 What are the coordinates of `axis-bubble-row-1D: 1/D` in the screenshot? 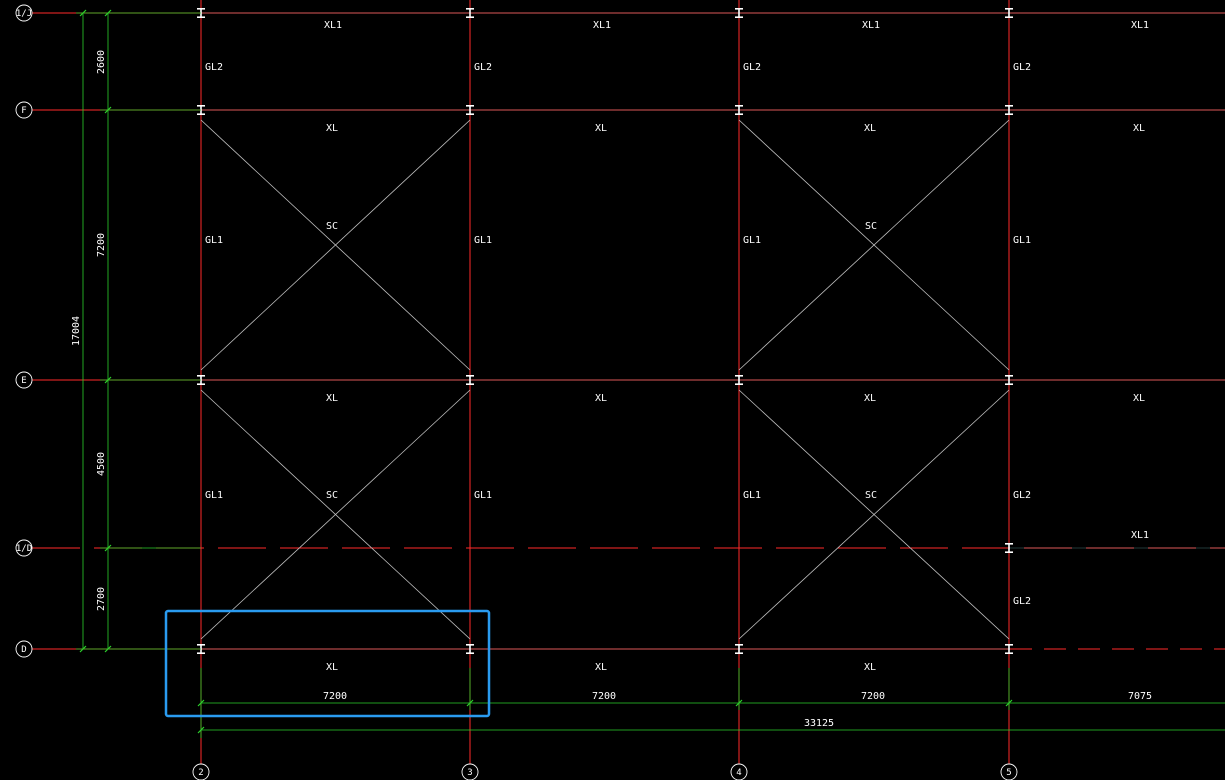 It's located at (24, 548).